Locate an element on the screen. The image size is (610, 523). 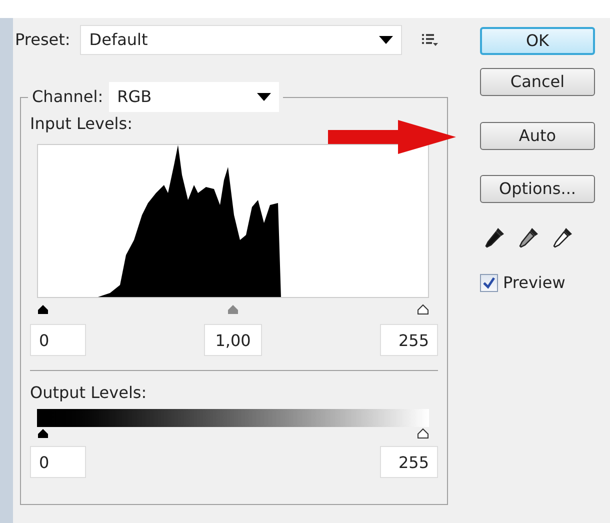
channel-label: Channel: is located at coordinates (68, 97).